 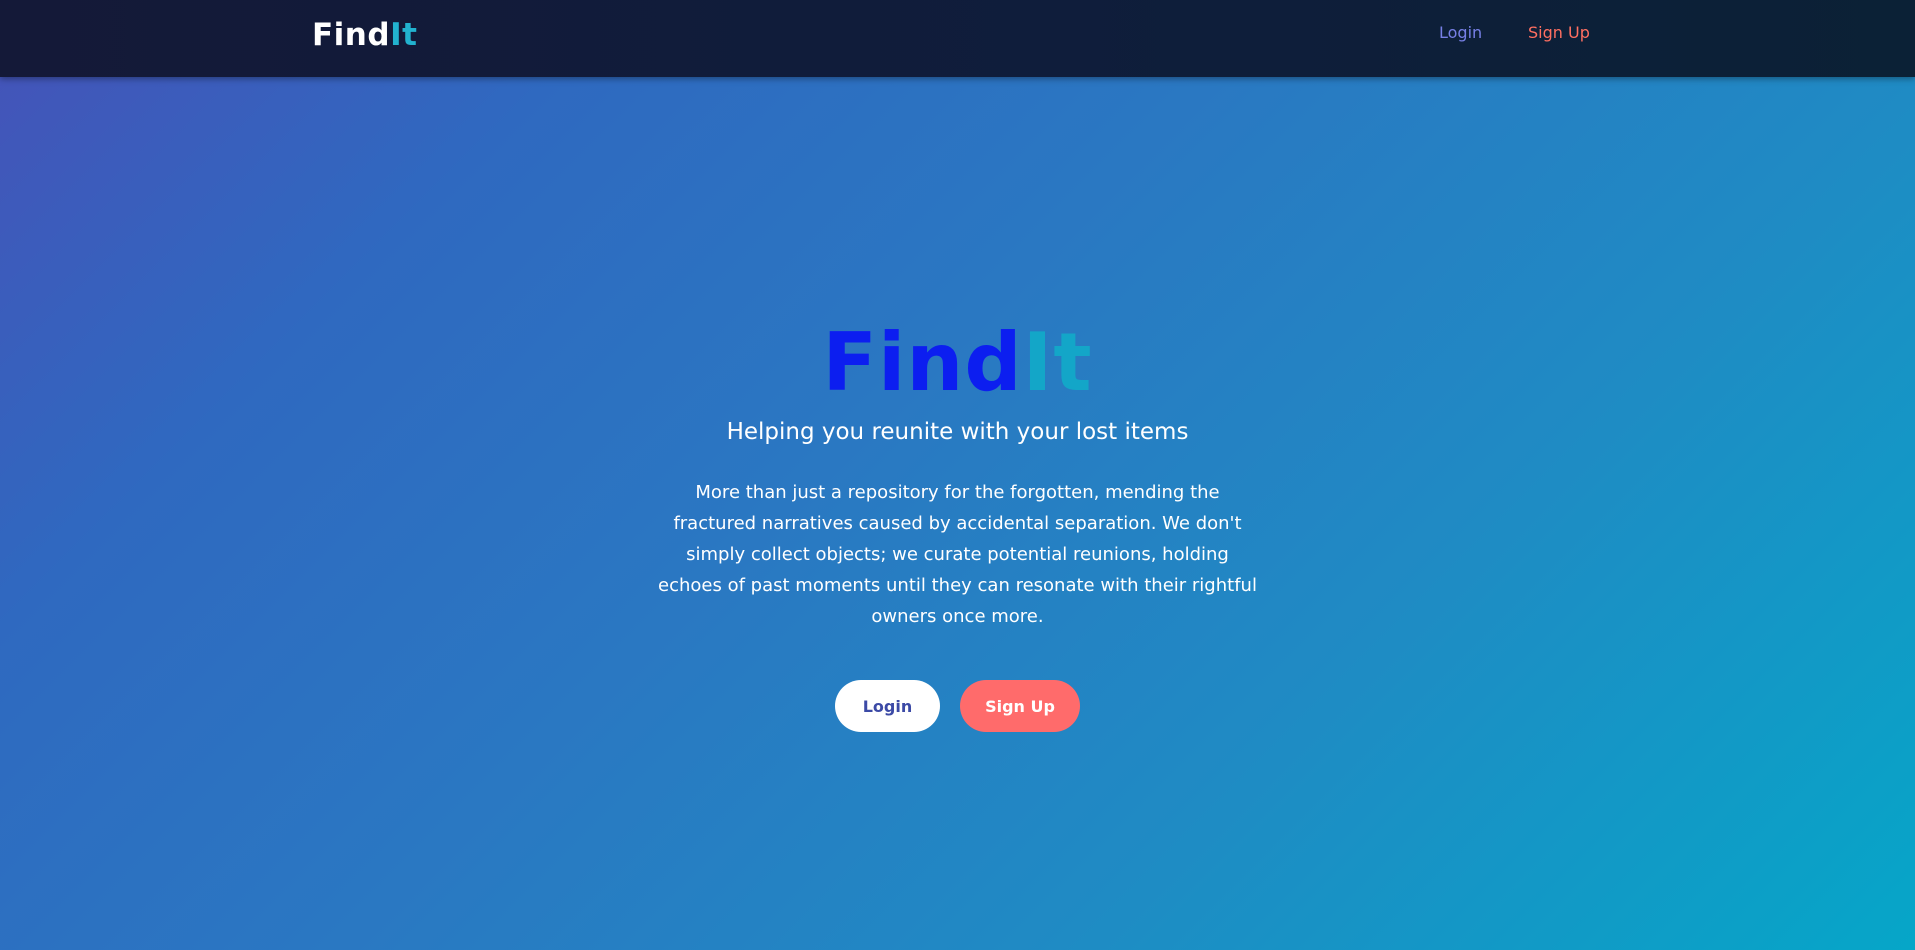 What do you see at coordinates (351, 35) in the screenshot?
I see `nav-logo-find: Find` at bounding box center [351, 35].